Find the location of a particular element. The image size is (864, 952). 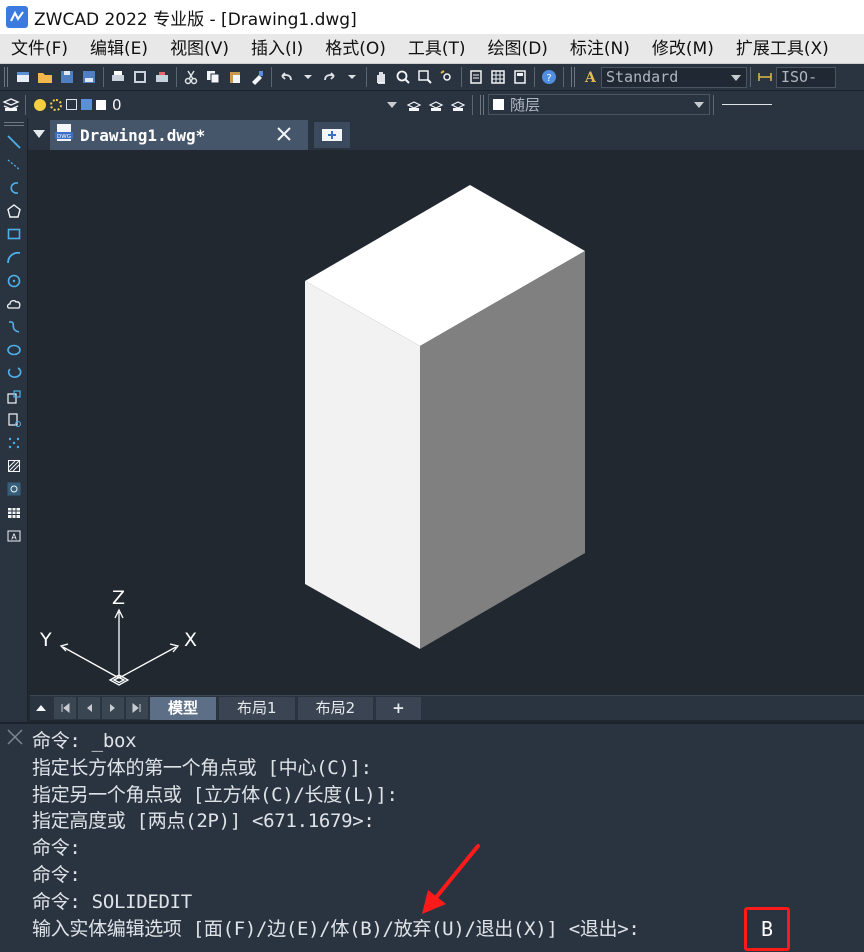

circle-icon is located at coordinates (14, 281).